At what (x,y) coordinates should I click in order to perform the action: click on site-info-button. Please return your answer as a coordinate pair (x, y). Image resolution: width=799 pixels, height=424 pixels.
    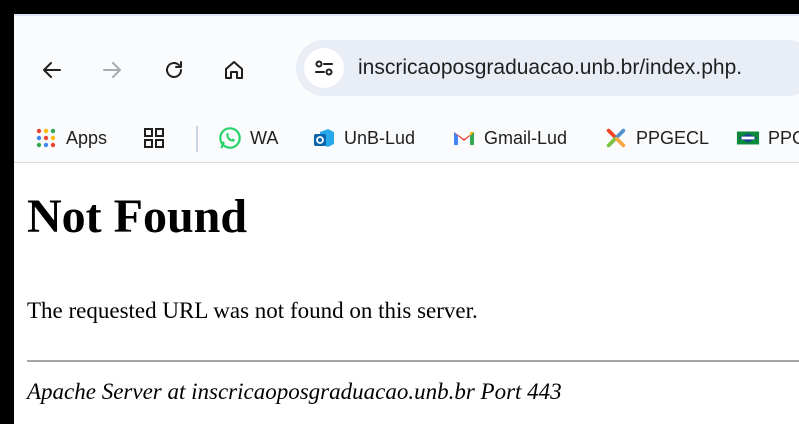
    Looking at the image, I should click on (324, 68).